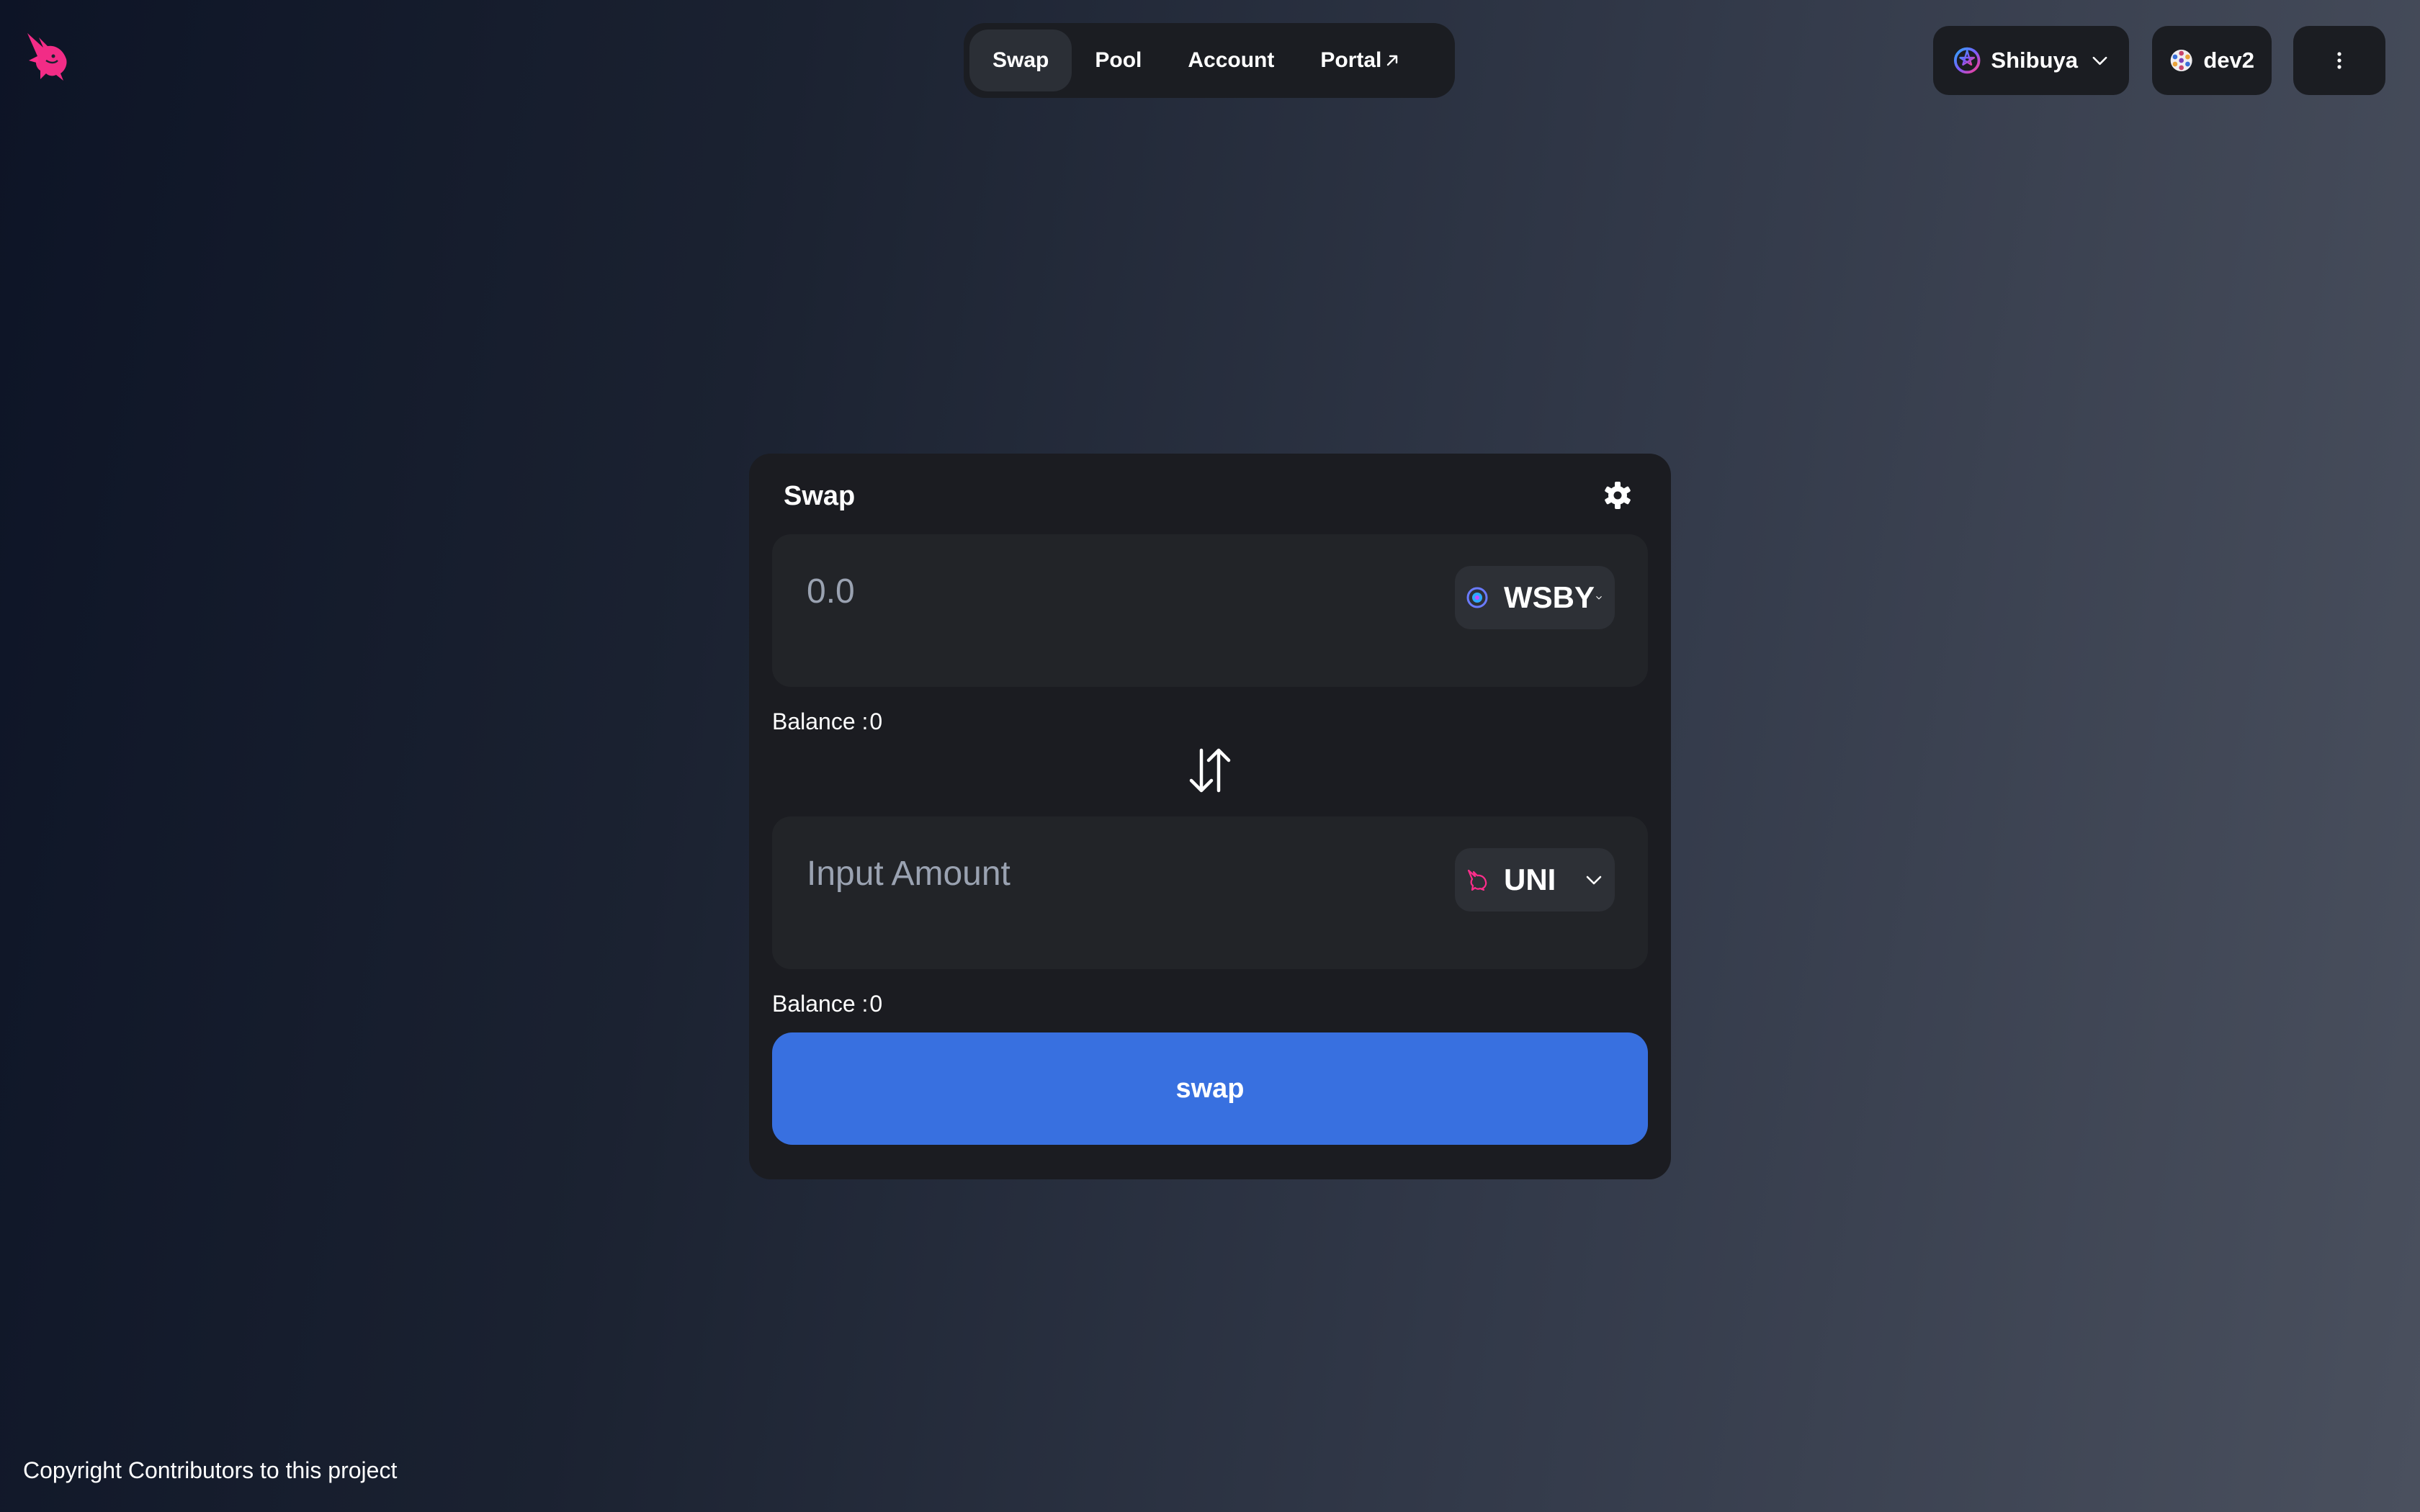 This screenshot has height=1512, width=2420. I want to click on vertical-dots-icon, so click(2339, 60).